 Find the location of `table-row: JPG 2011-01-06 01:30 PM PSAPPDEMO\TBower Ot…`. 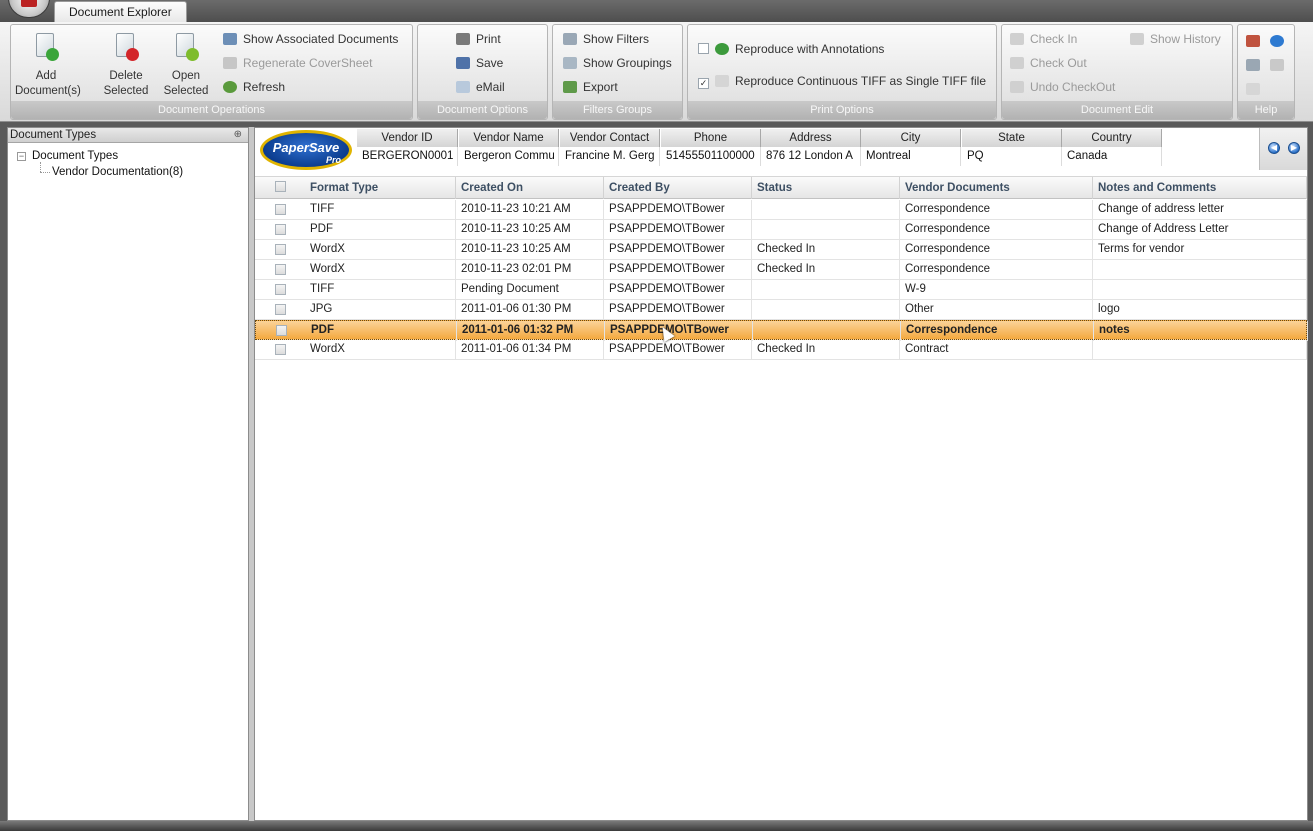

table-row: JPG 2011-01-06 01:30 PM PSAPPDEMO\TBower Ot… is located at coordinates (781, 310).